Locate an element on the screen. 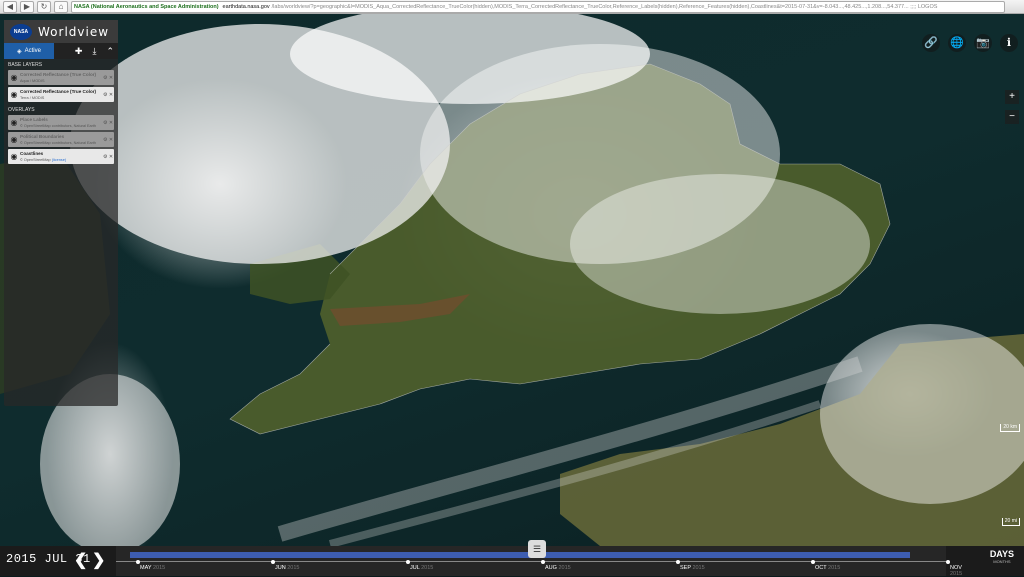 The width and height of the screenshot is (1024, 577). timeline-zoom-level: DAYS MONTHS is located at coordinates (1002, 556).